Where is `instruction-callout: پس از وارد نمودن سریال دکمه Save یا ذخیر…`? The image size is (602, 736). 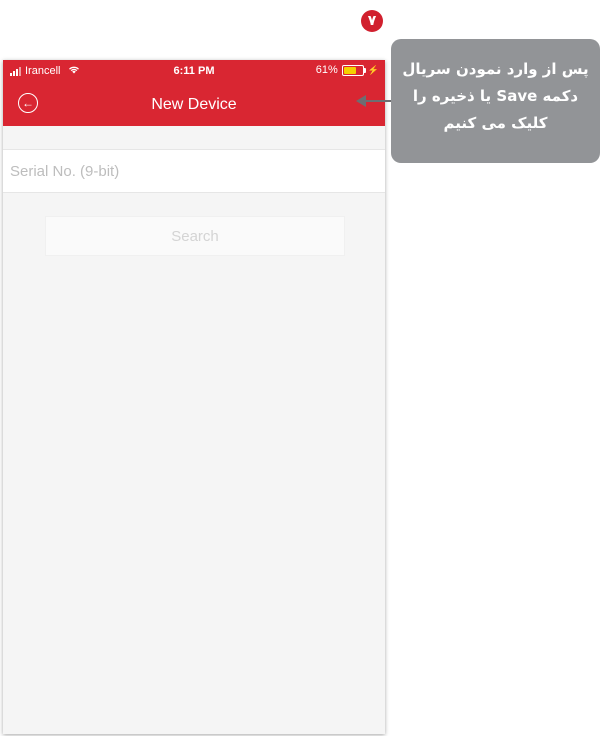 instruction-callout: پس از وارد نمودن سریال دکمه Save یا ذخیر… is located at coordinates (495, 101).